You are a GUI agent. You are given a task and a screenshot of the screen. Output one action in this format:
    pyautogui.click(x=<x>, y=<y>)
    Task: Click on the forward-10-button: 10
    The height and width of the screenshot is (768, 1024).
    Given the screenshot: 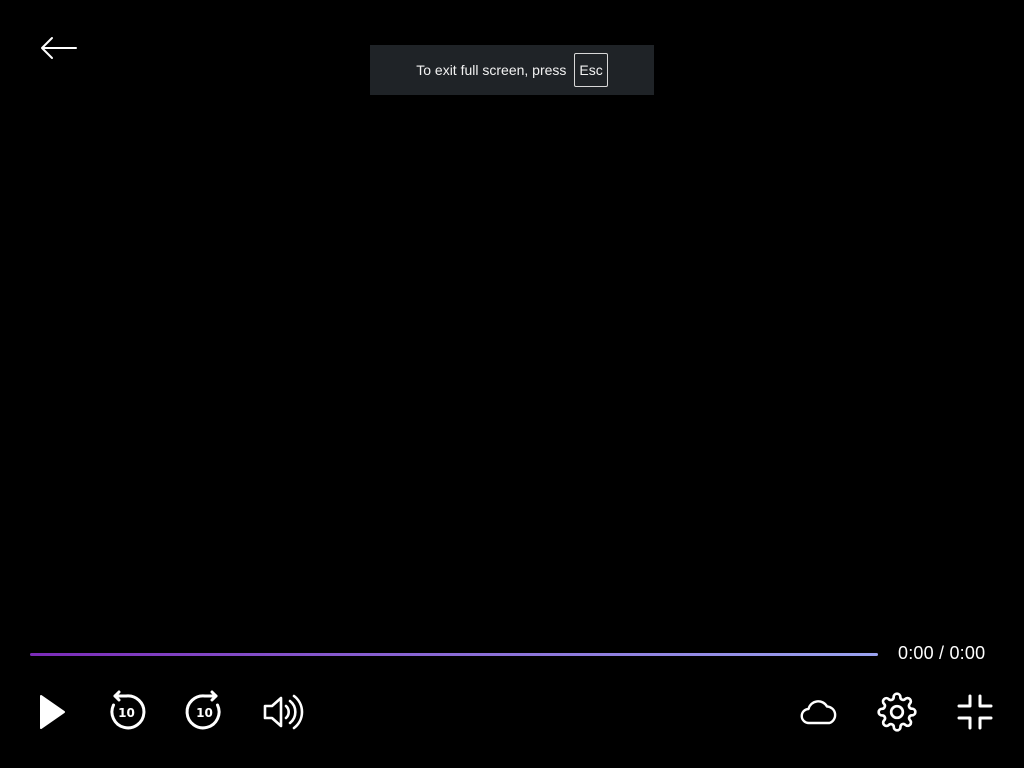 What is the action you would take?
    pyautogui.click(x=205, y=712)
    